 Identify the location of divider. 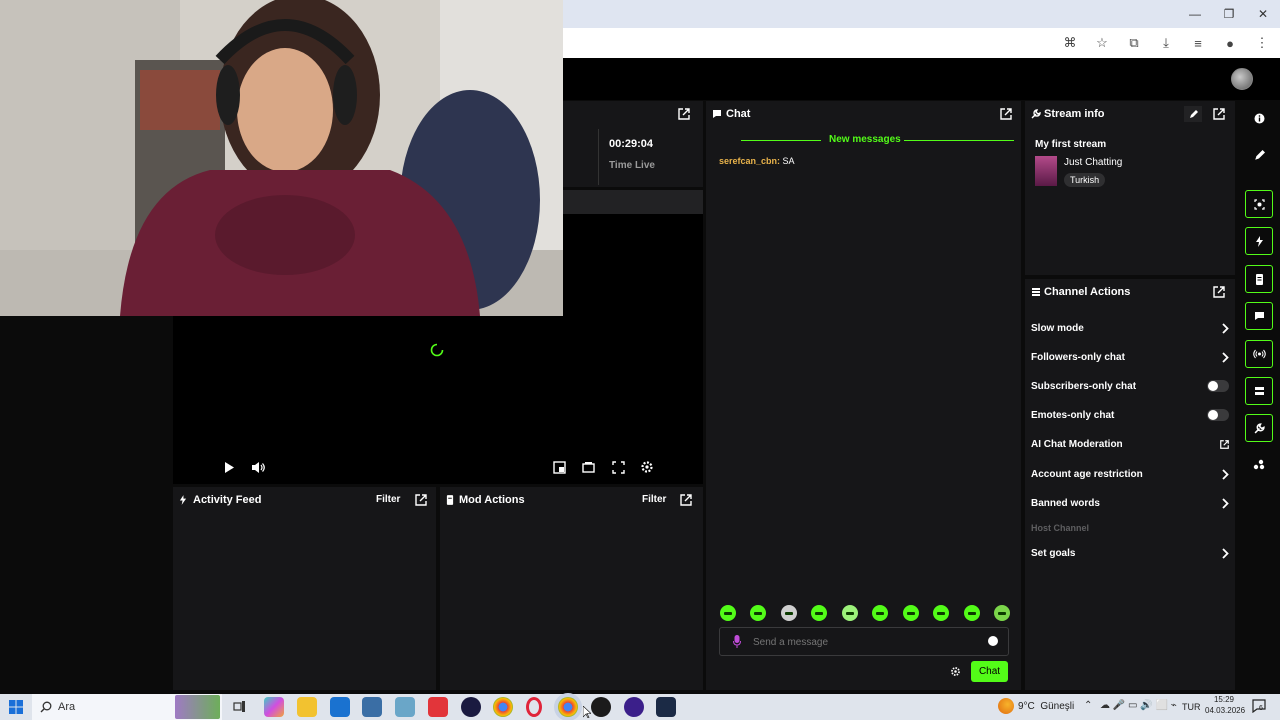
(959, 140).